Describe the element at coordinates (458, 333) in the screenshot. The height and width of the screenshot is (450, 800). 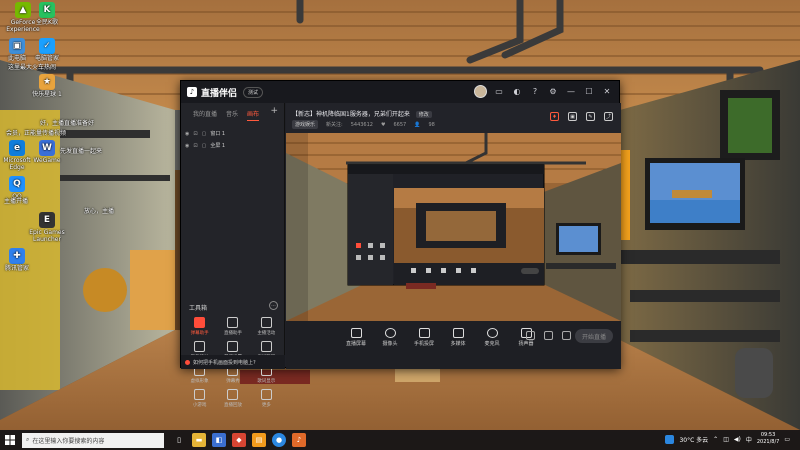
I see `media-icon` at that location.